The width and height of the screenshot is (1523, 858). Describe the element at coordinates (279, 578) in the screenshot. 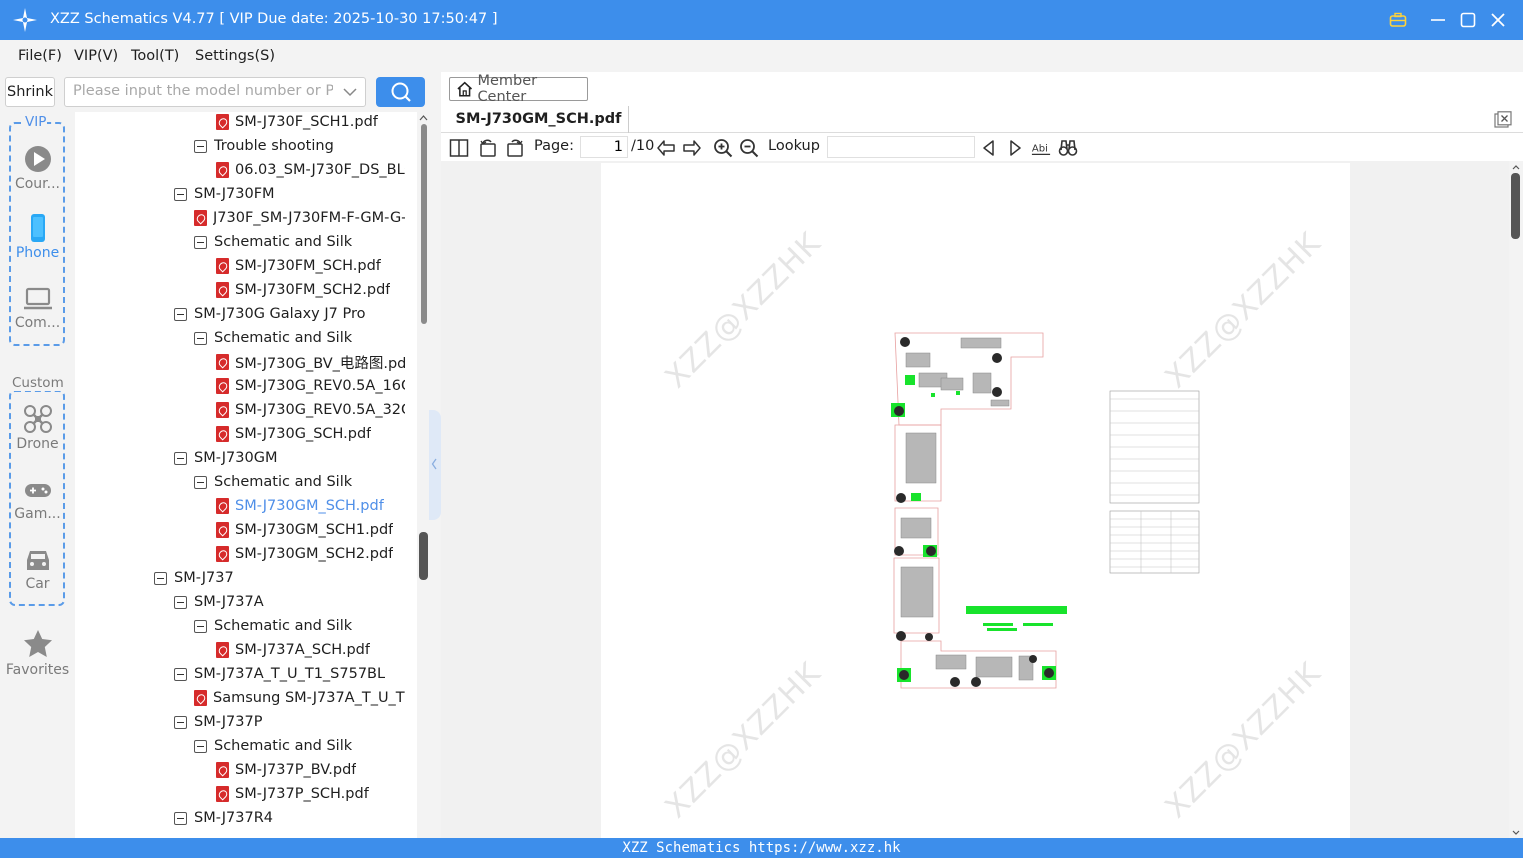

I see `tree-folder-row: SM-J737` at that location.